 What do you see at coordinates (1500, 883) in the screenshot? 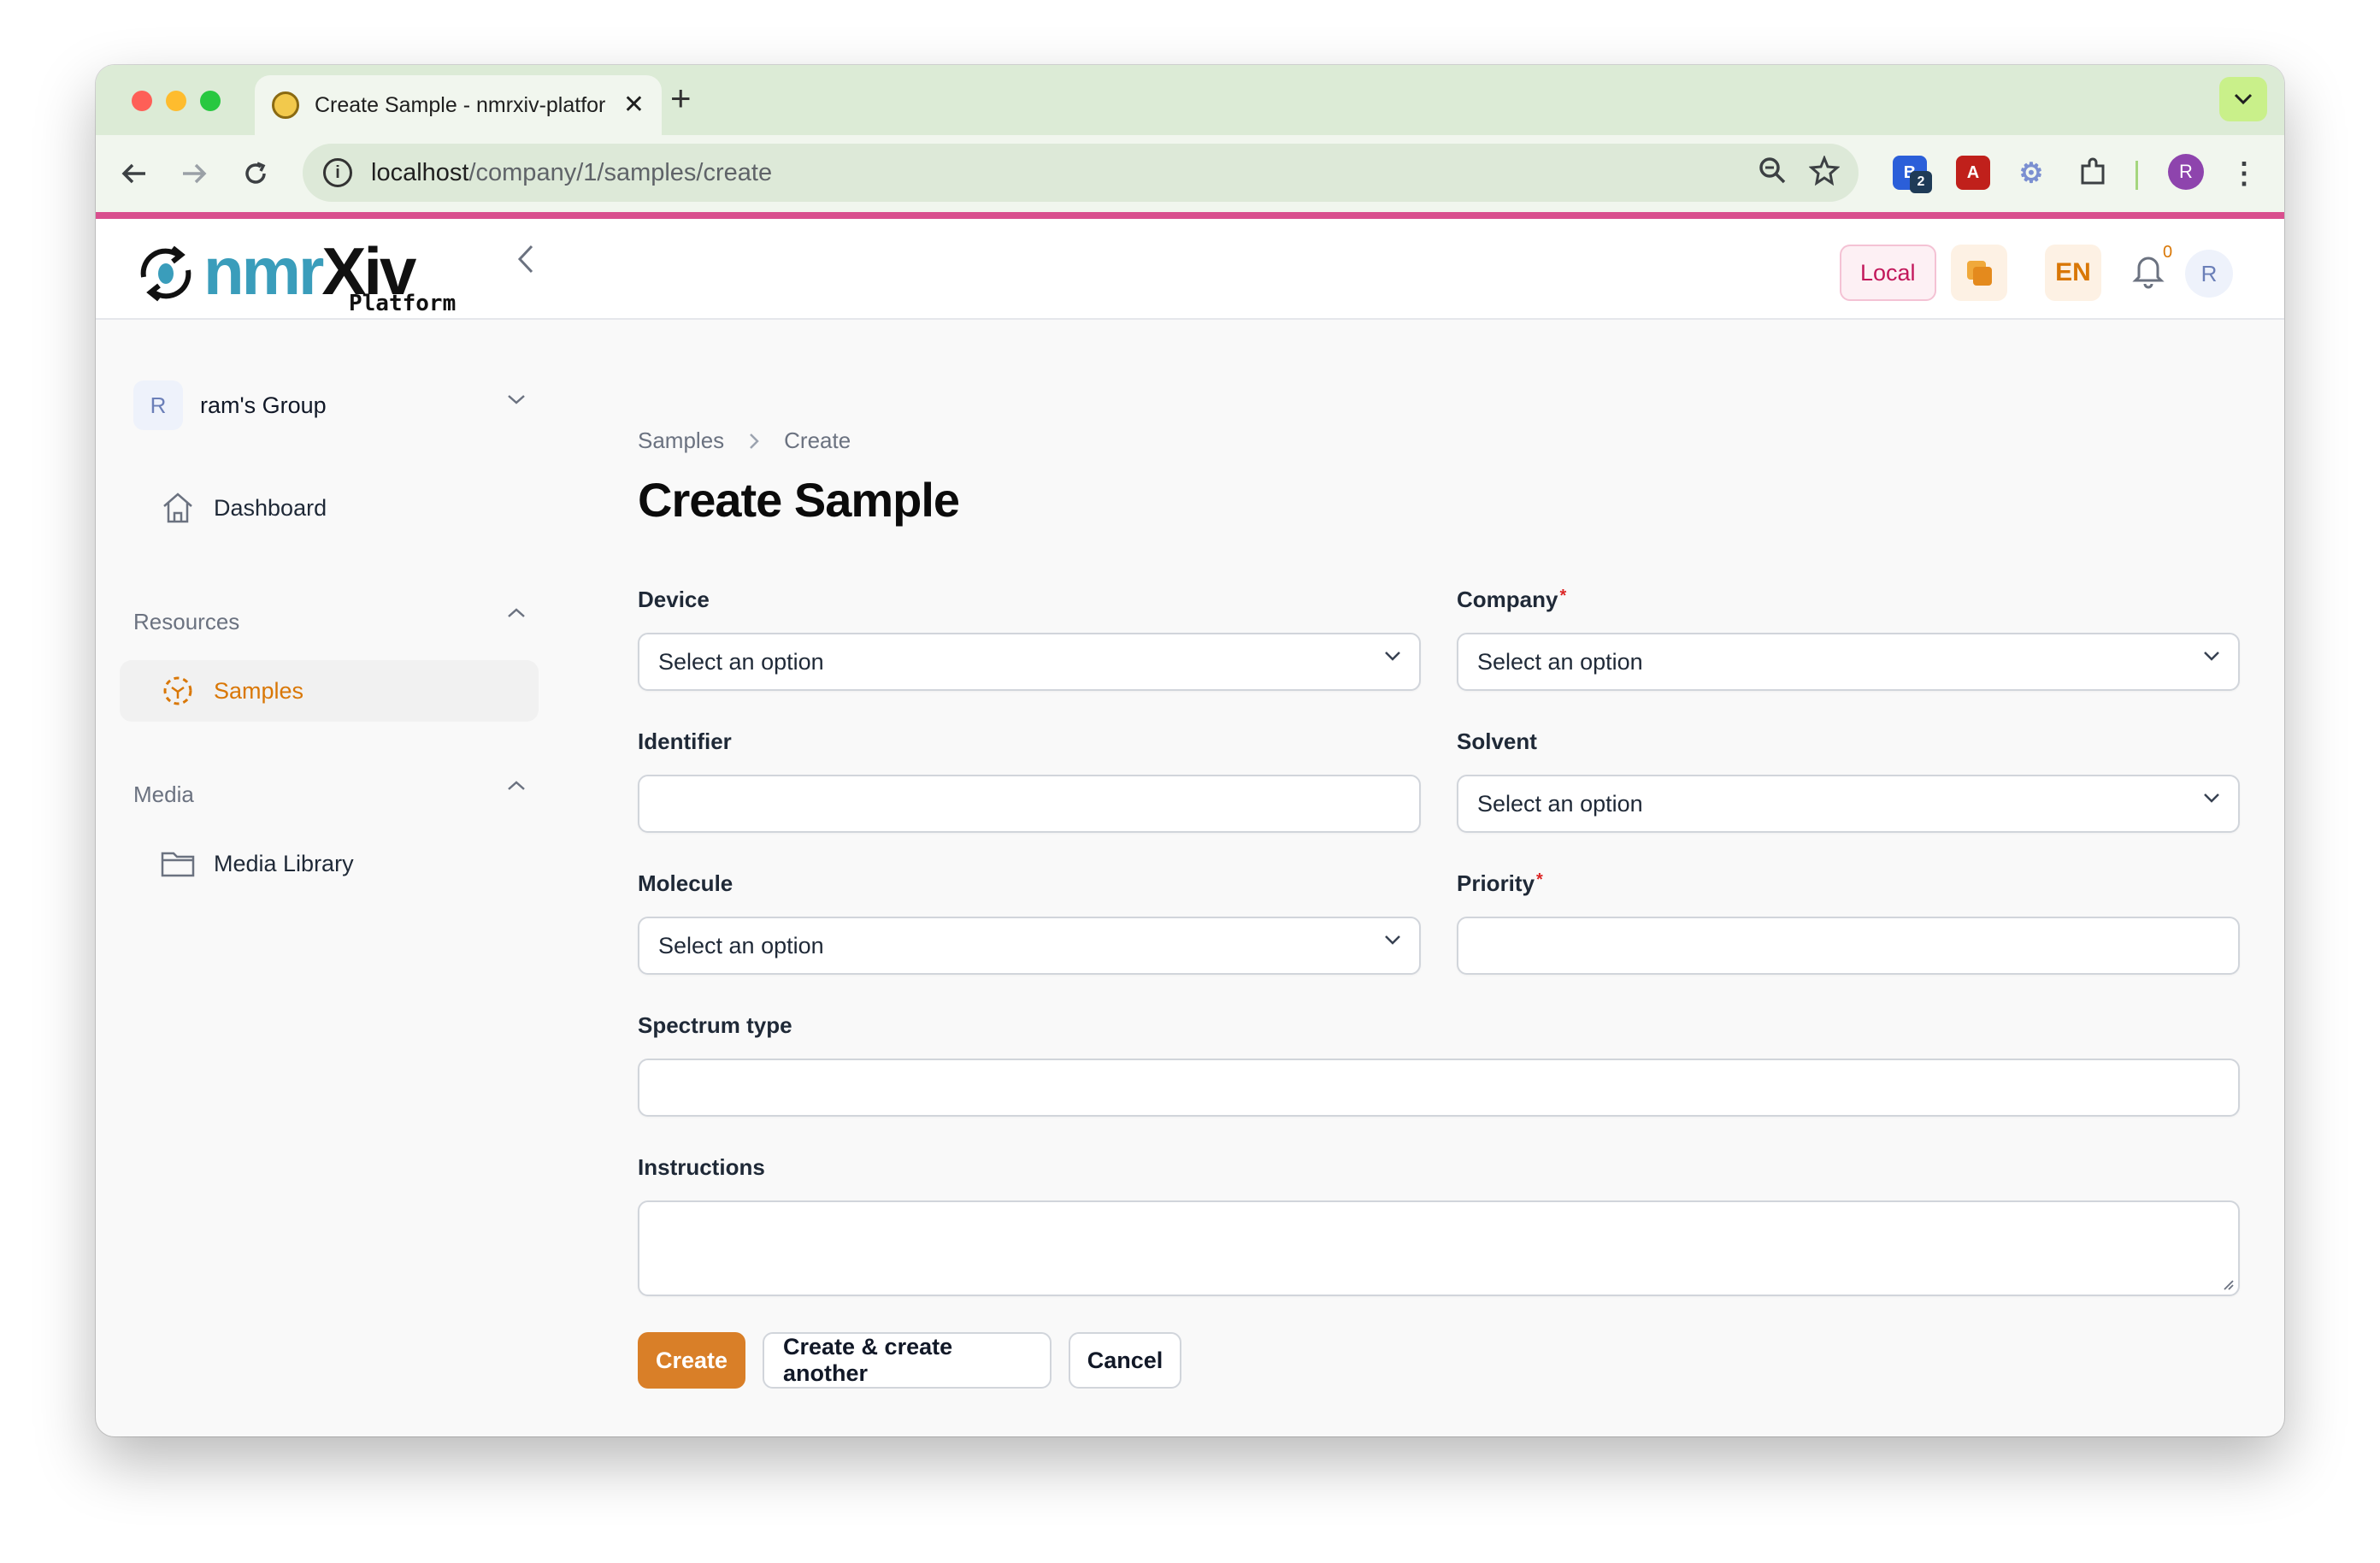
I see `priority-label: Priority *` at bounding box center [1500, 883].